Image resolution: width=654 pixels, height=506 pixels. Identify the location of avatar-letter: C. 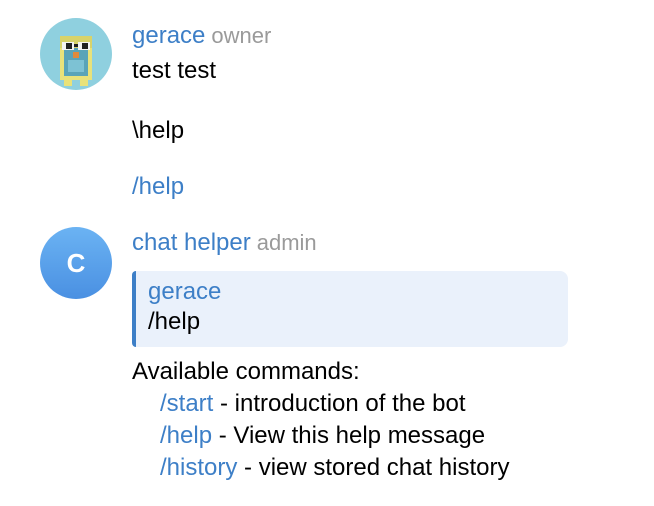
(76, 262).